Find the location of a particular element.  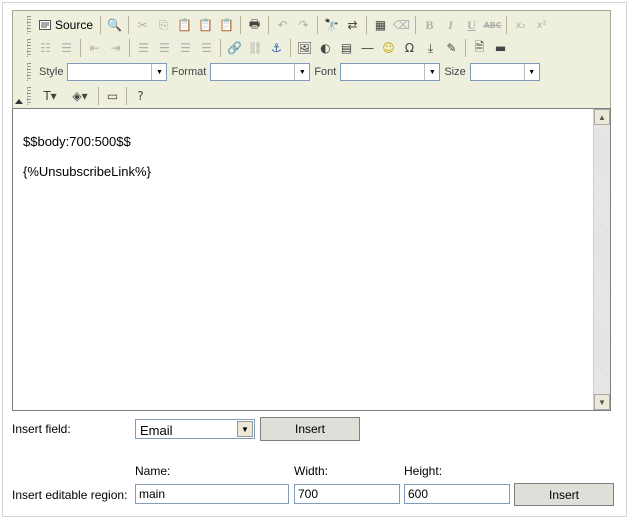

source-button: Source is located at coordinates (66, 25).